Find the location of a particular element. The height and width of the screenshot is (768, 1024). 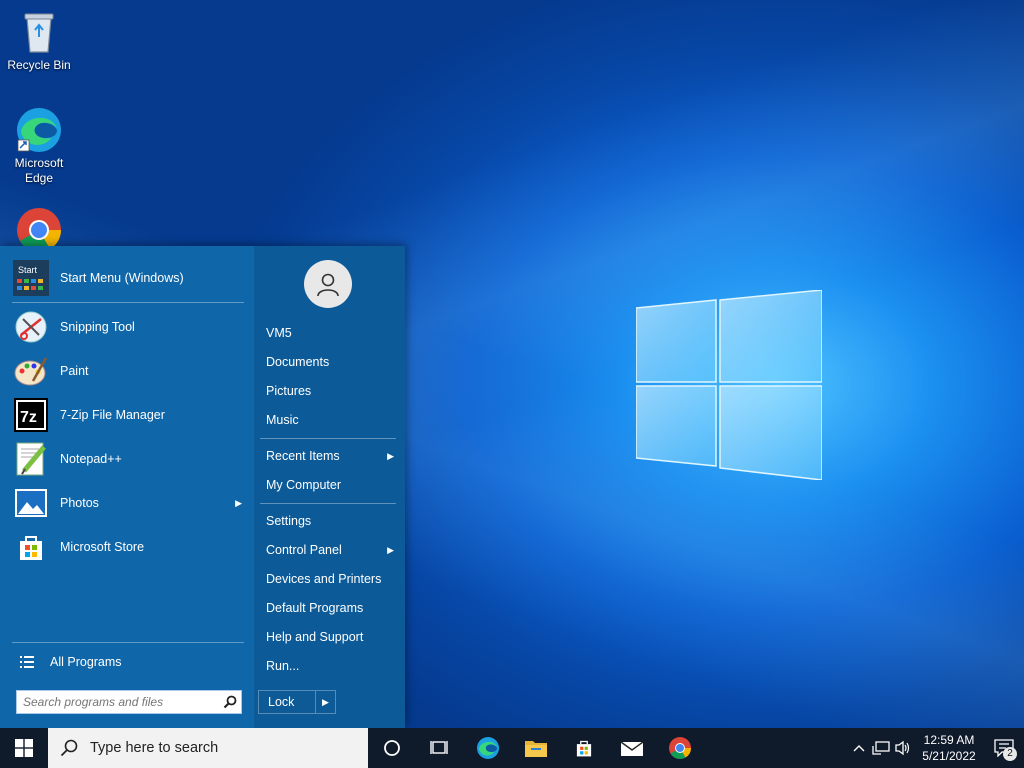

seven-zip-icon-text: 7z is located at coordinates (28, 417).